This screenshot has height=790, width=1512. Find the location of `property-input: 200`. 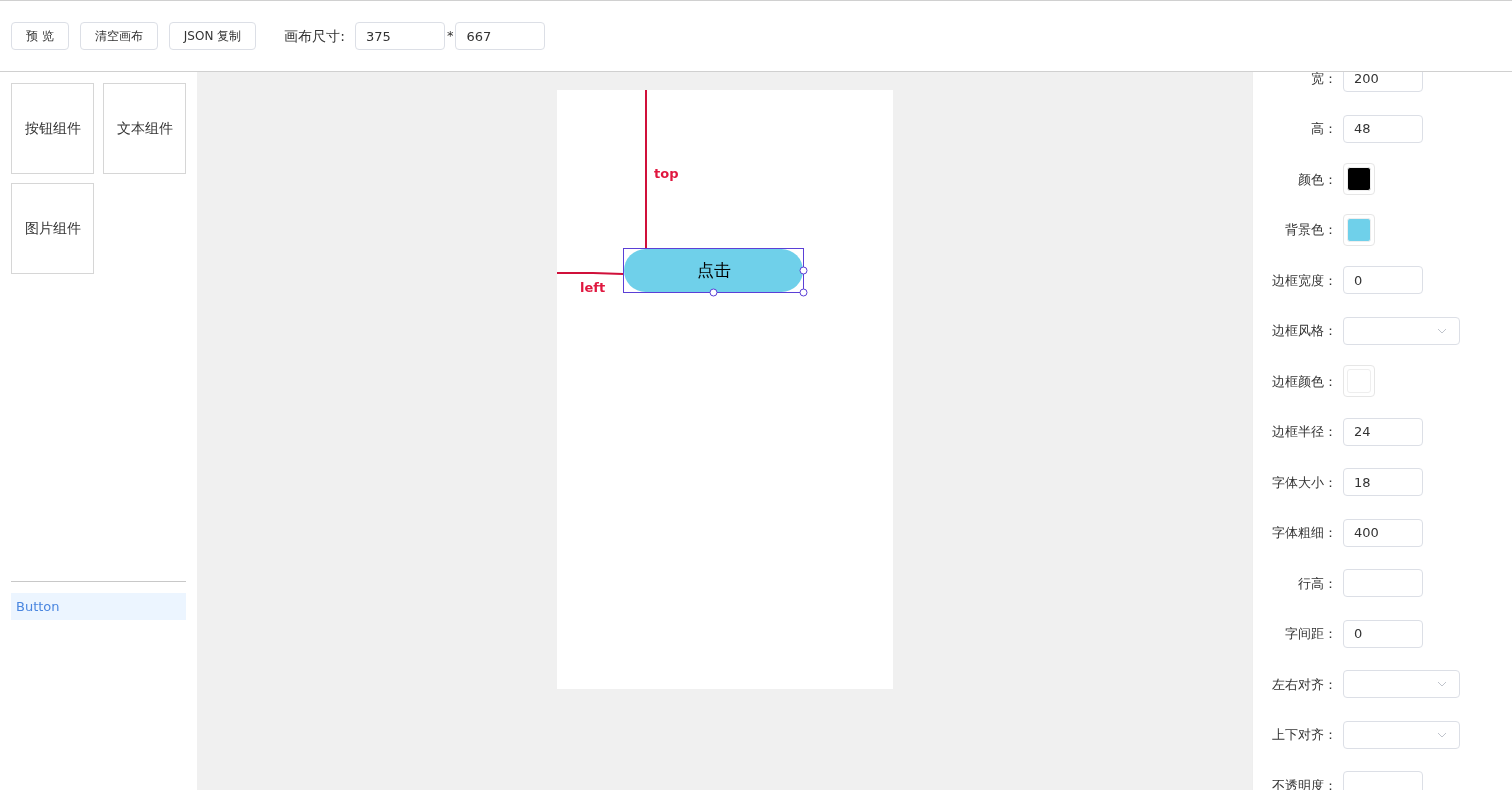

property-input: 200 is located at coordinates (1383, 82).